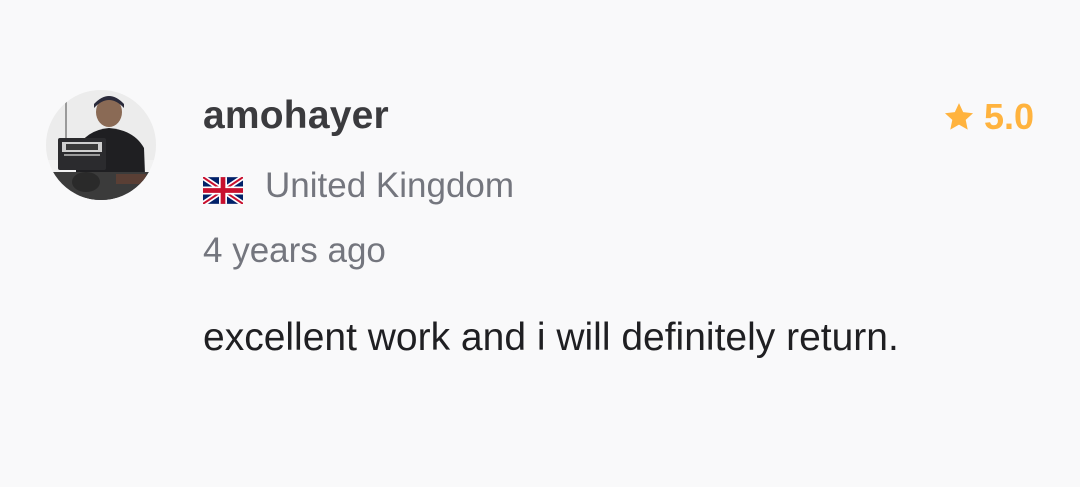  I want to click on avatar, so click(101, 145).